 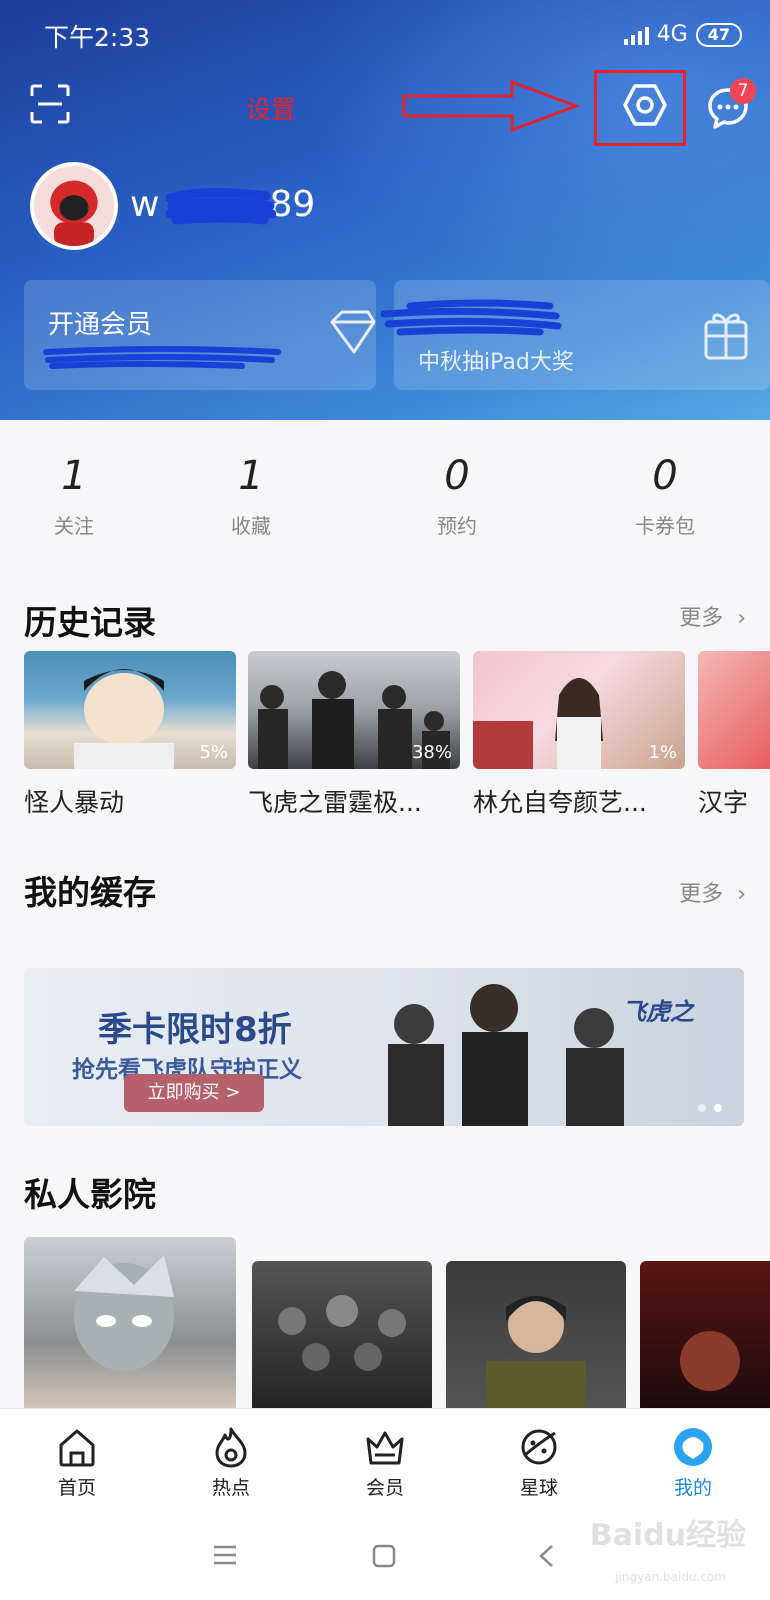 What do you see at coordinates (76, 1488) in the screenshot?
I see `nav-label: 首页` at bounding box center [76, 1488].